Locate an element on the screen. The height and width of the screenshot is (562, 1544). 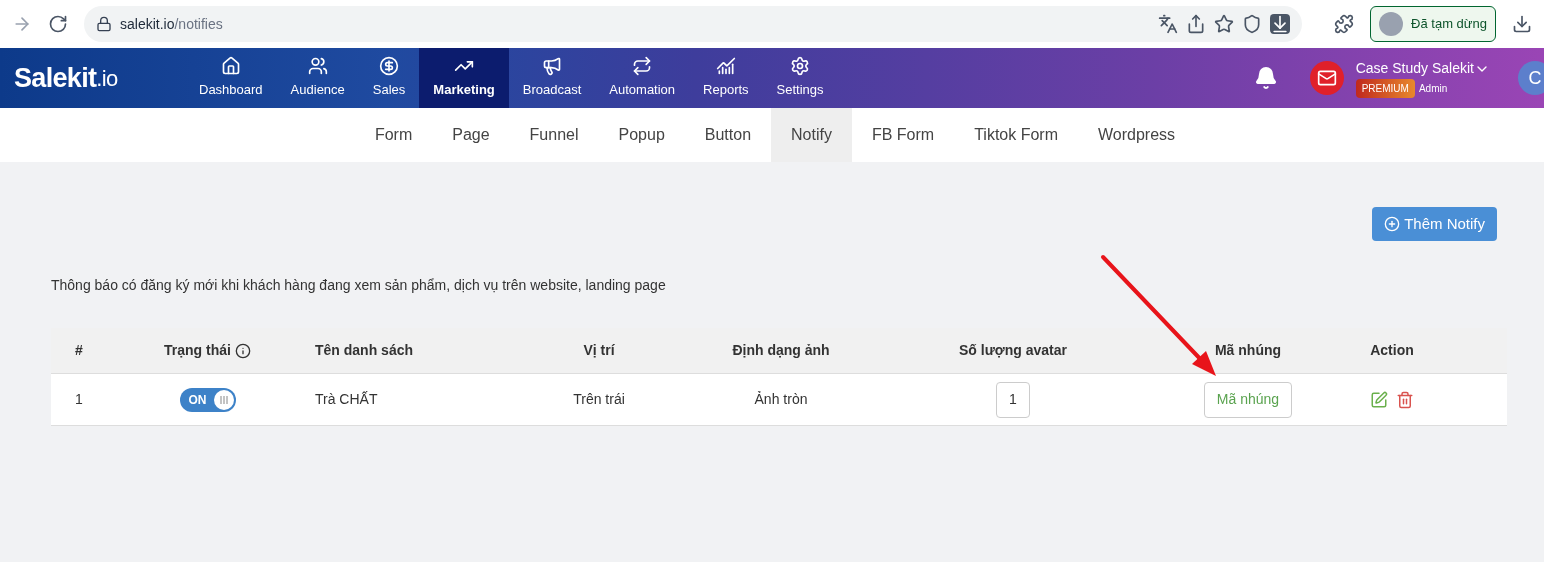
info-icon is located at coordinates (242, 350).